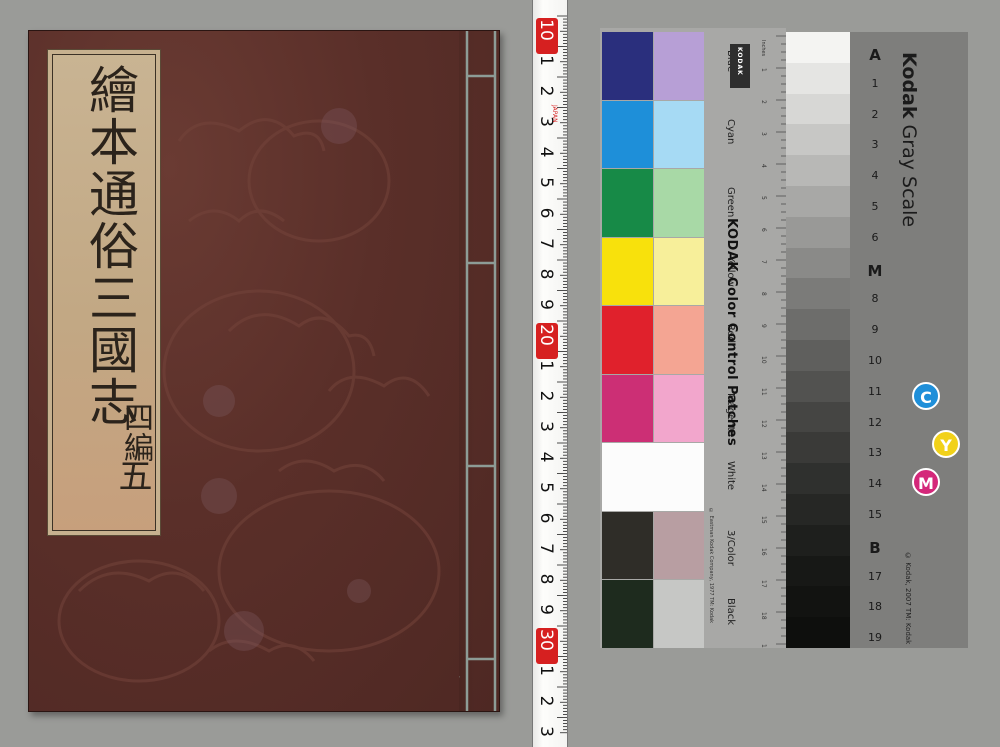 This screenshot has height=747, width=1000. What do you see at coordinates (875, 576) in the screenshot?
I see `gray-step-label: 17` at bounding box center [875, 576].